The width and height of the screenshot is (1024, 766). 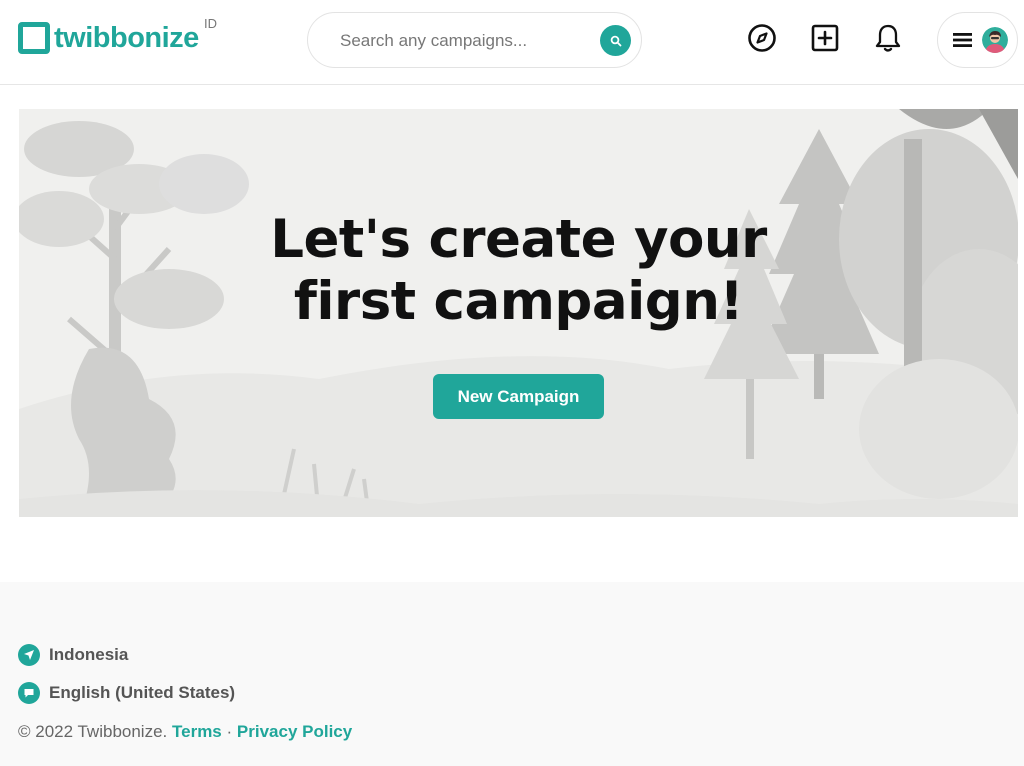 I want to click on menu-icon, so click(x=962, y=40).